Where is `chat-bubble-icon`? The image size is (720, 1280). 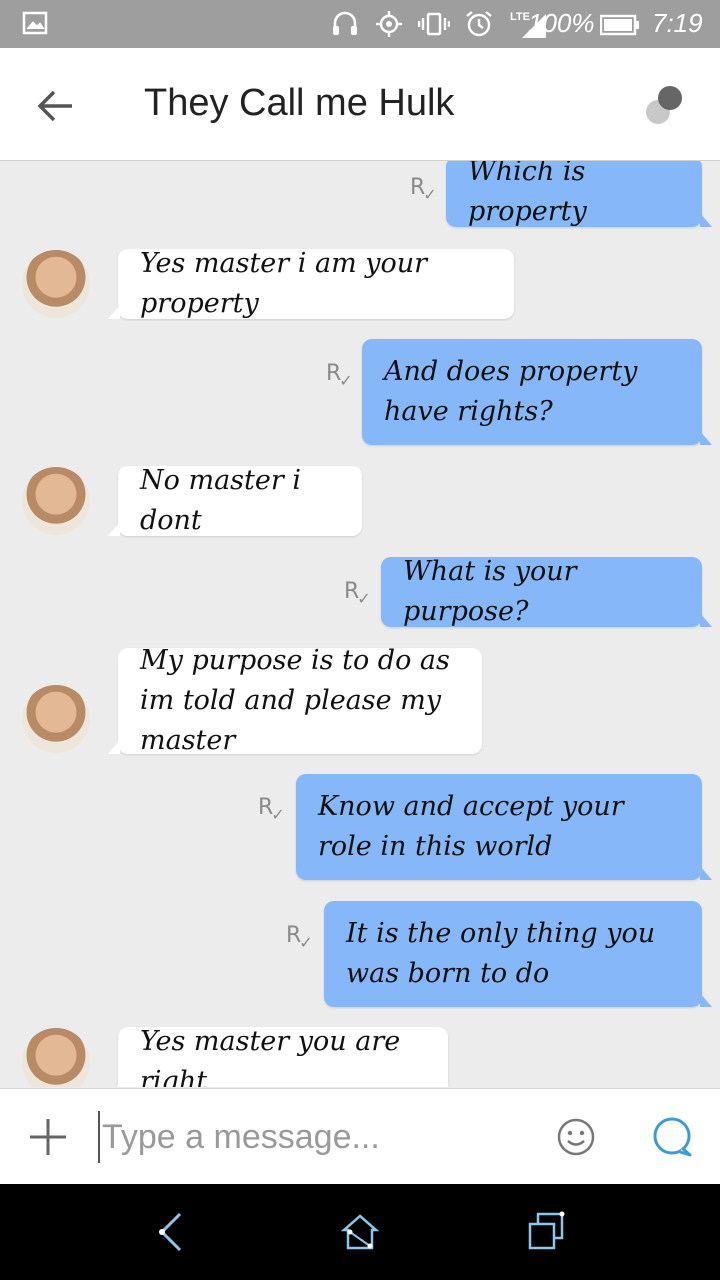
chat-bubble-icon is located at coordinates (672, 1137).